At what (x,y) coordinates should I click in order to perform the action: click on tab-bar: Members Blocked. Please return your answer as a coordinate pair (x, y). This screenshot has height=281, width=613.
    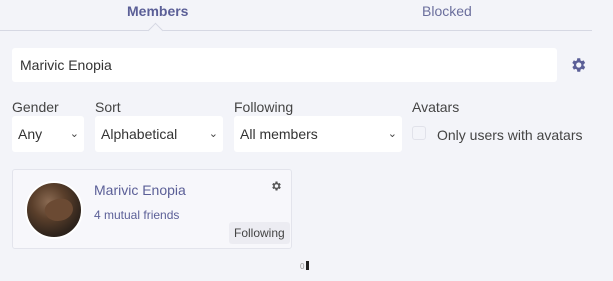
    Looking at the image, I should click on (296, 19).